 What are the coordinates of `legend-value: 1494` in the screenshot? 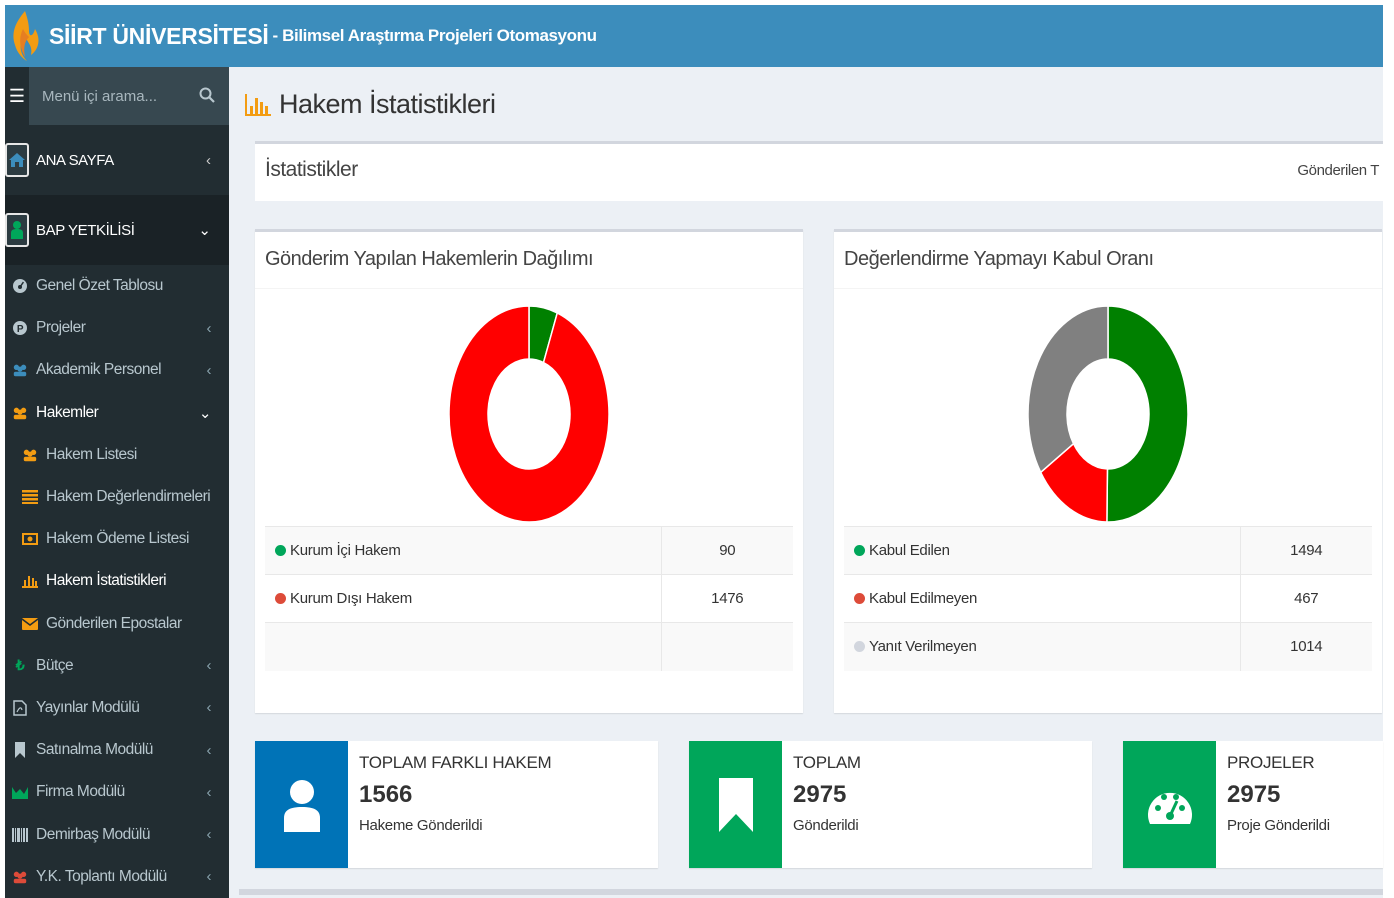 It's located at (1305, 550).